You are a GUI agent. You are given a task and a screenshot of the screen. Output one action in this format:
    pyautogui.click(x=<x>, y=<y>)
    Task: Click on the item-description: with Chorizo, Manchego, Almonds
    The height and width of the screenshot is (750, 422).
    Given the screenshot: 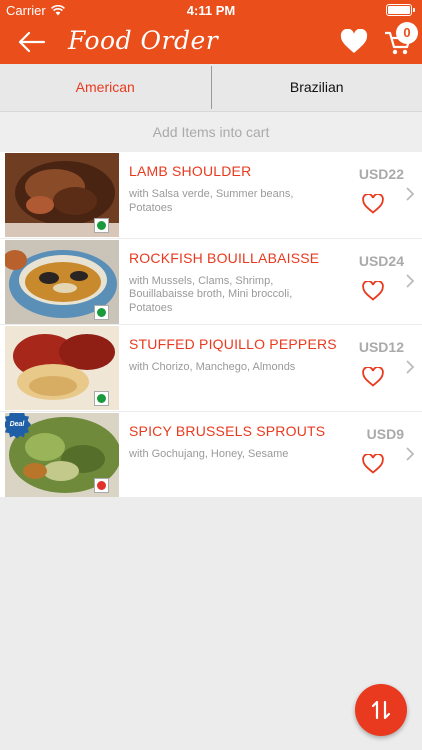 What is the action you would take?
    pyautogui.click(x=212, y=367)
    